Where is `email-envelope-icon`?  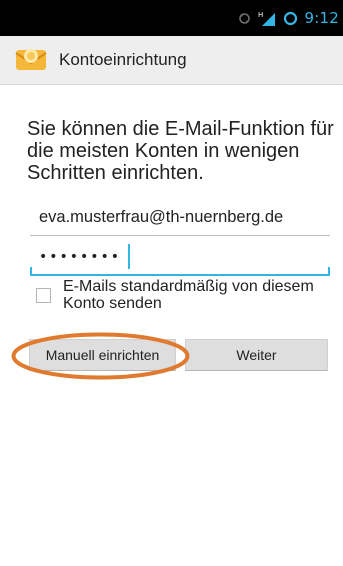
email-envelope-icon is located at coordinates (32, 60).